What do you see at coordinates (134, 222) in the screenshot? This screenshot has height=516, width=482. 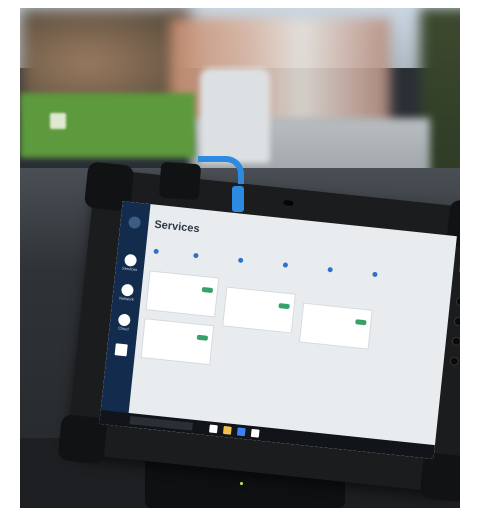 I see `home-icon` at bounding box center [134, 222].